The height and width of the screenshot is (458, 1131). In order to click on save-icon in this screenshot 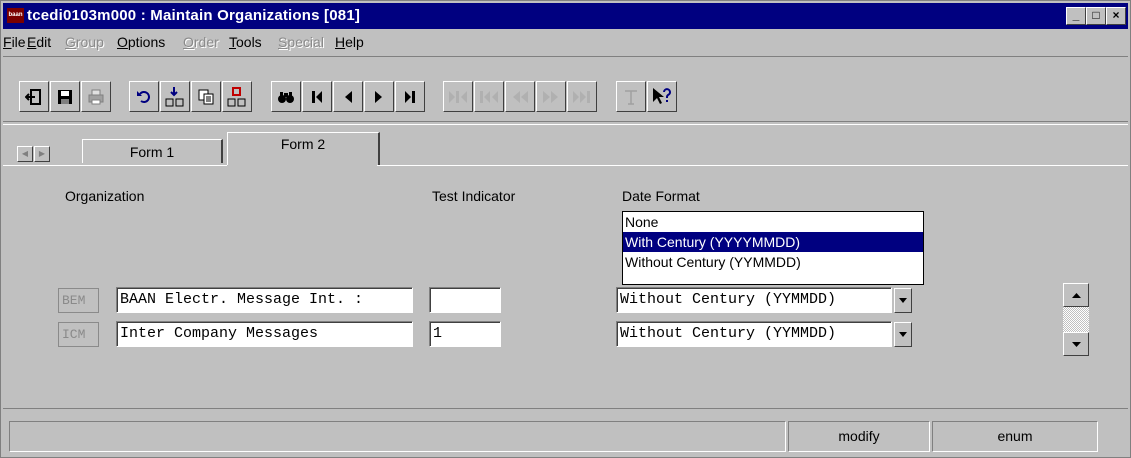, I will do `click(65, 96)`.